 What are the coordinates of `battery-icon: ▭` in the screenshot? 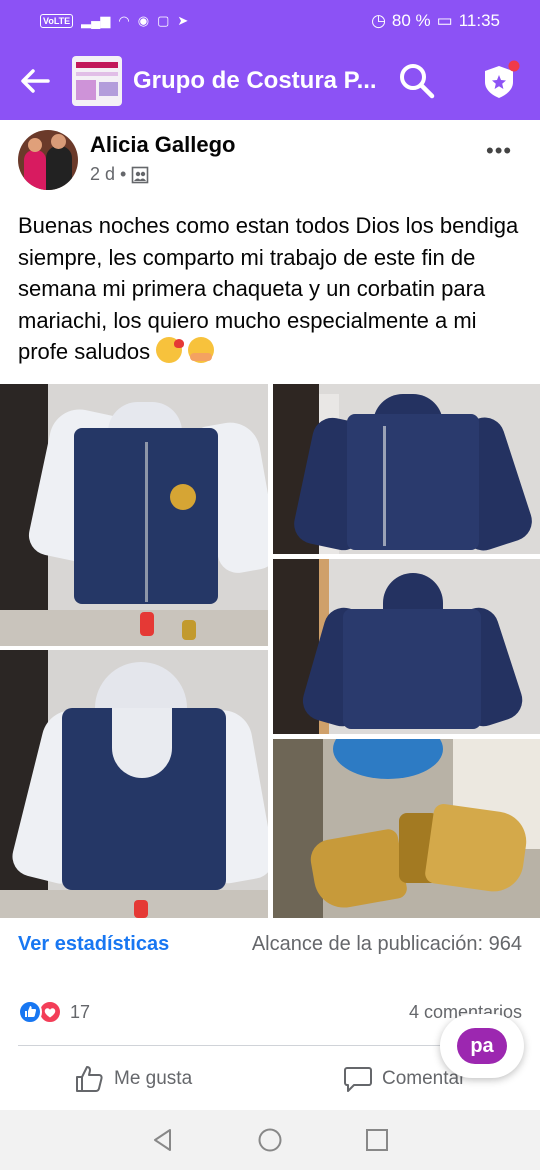 It's located at (444, 20).